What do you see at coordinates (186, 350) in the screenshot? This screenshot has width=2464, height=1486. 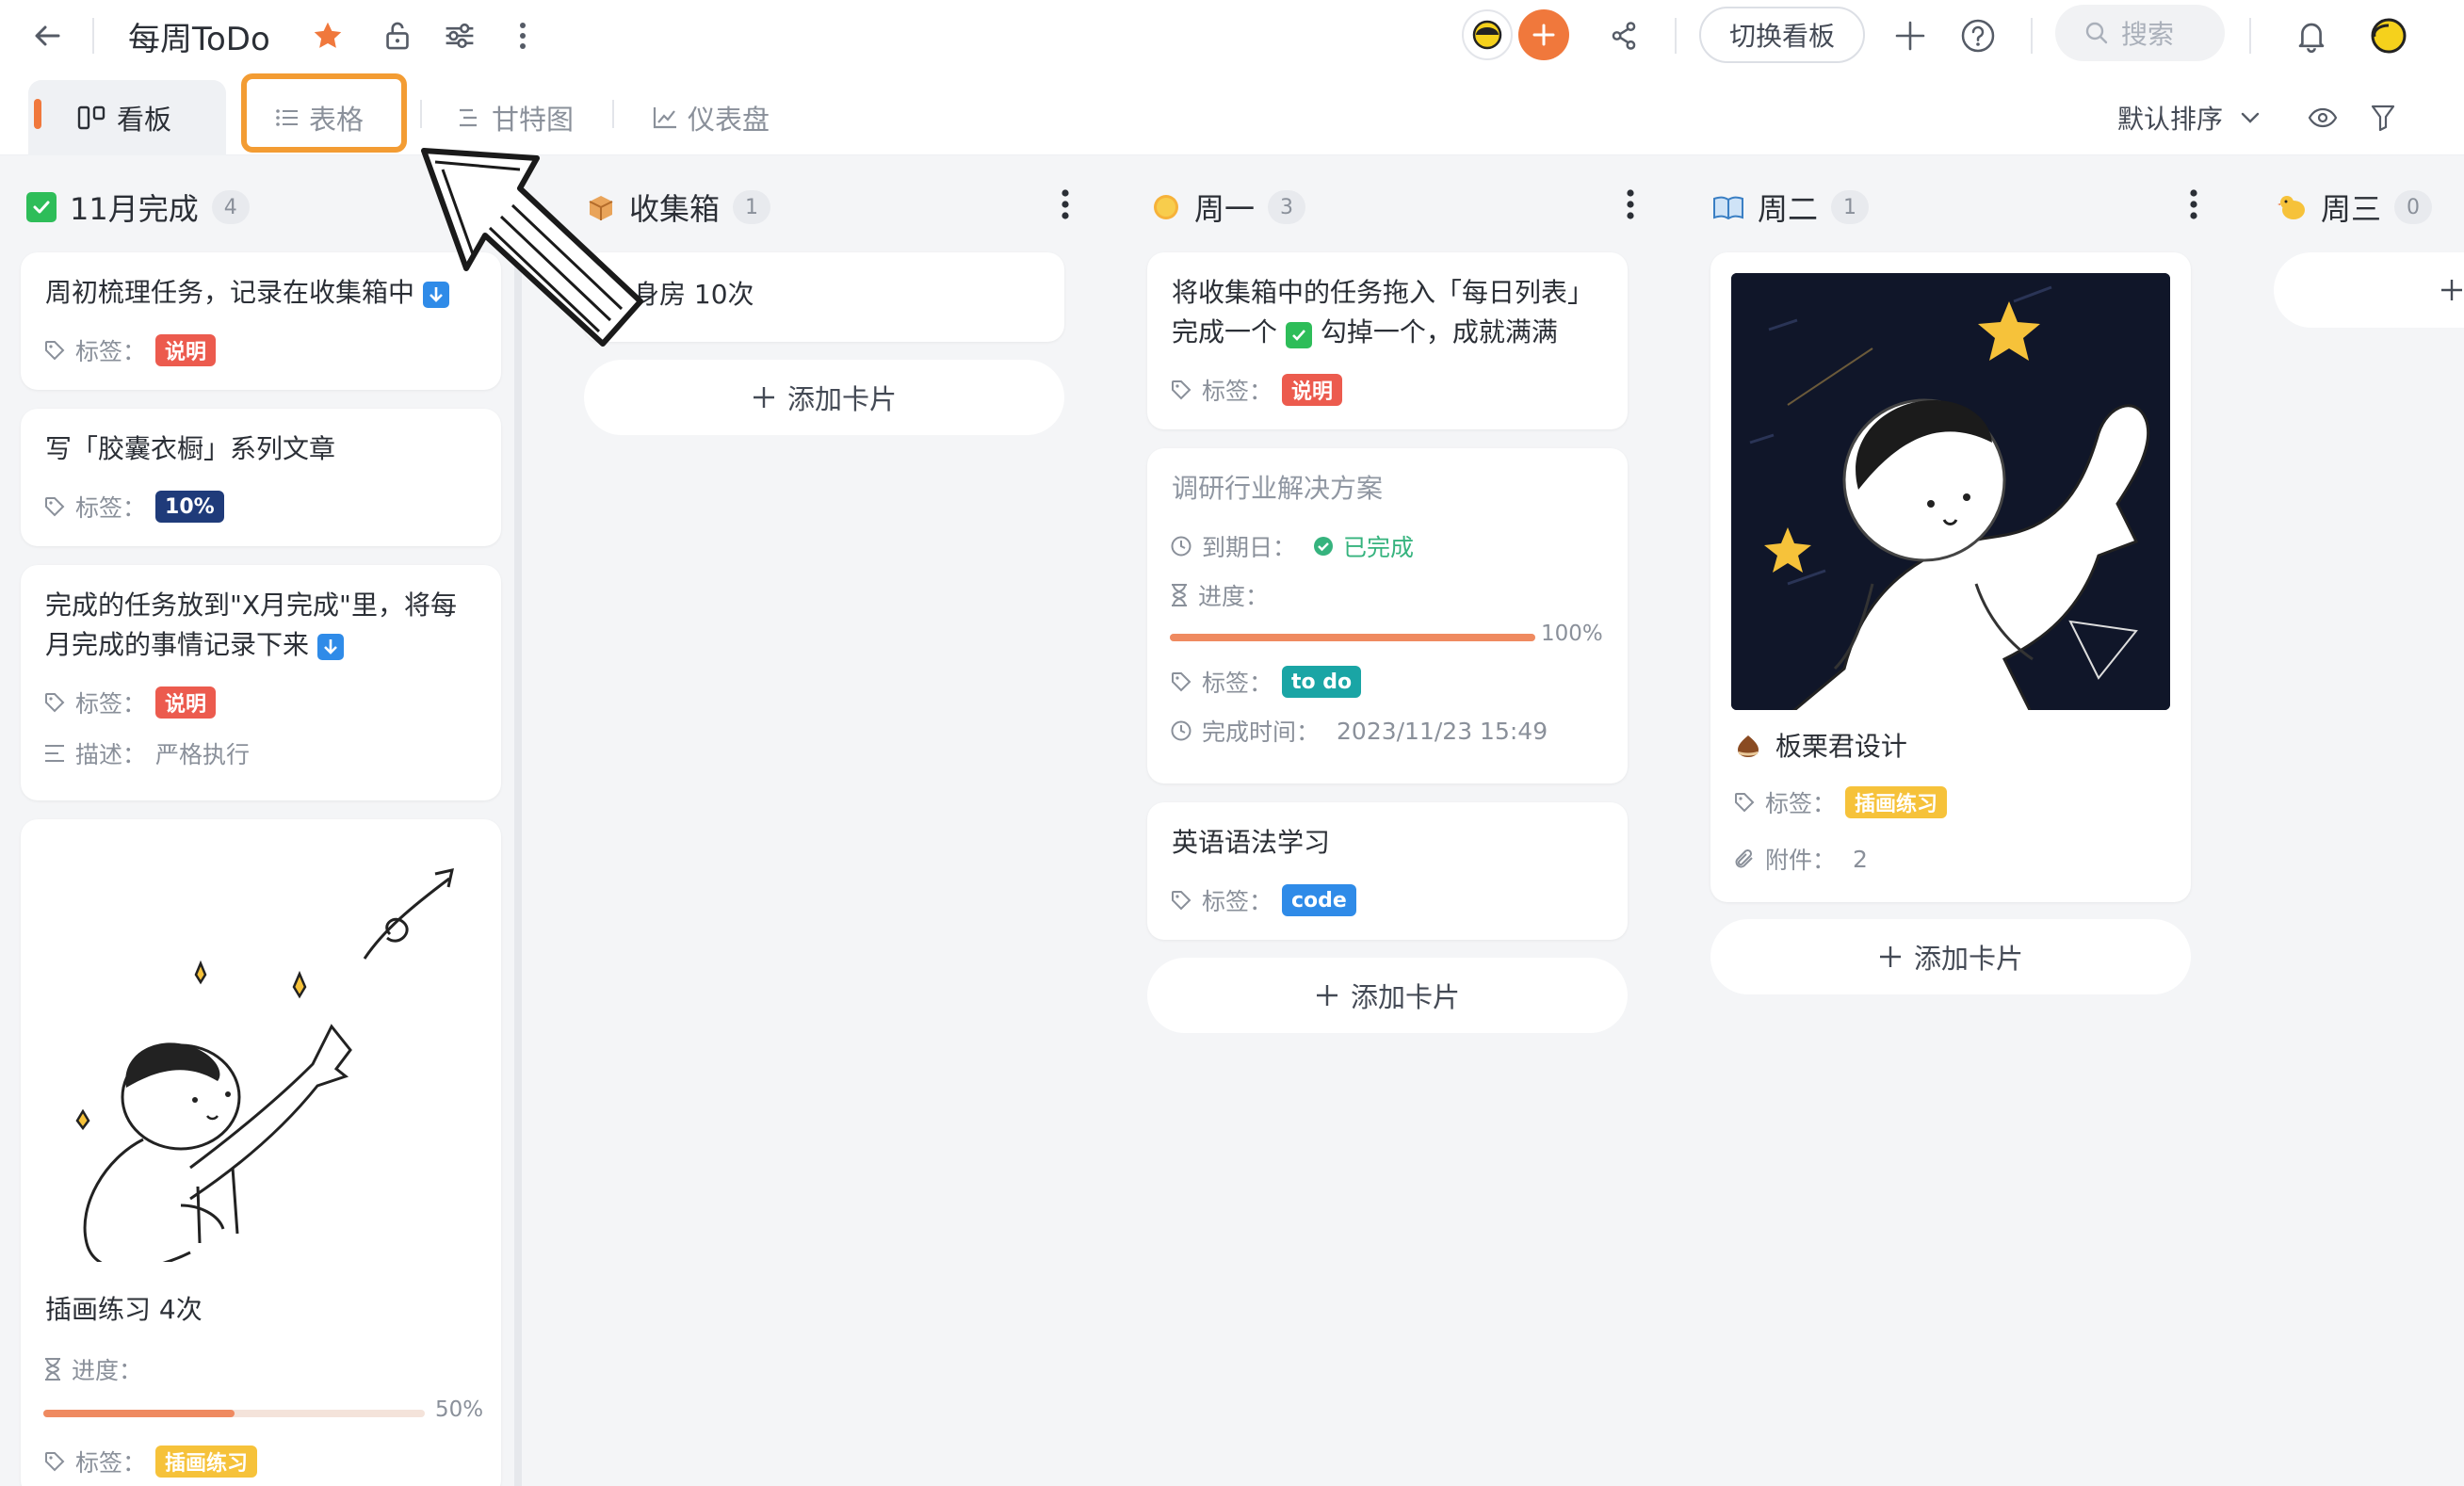 I see `tag-badge: 说明` at bounding box center [186, 350].